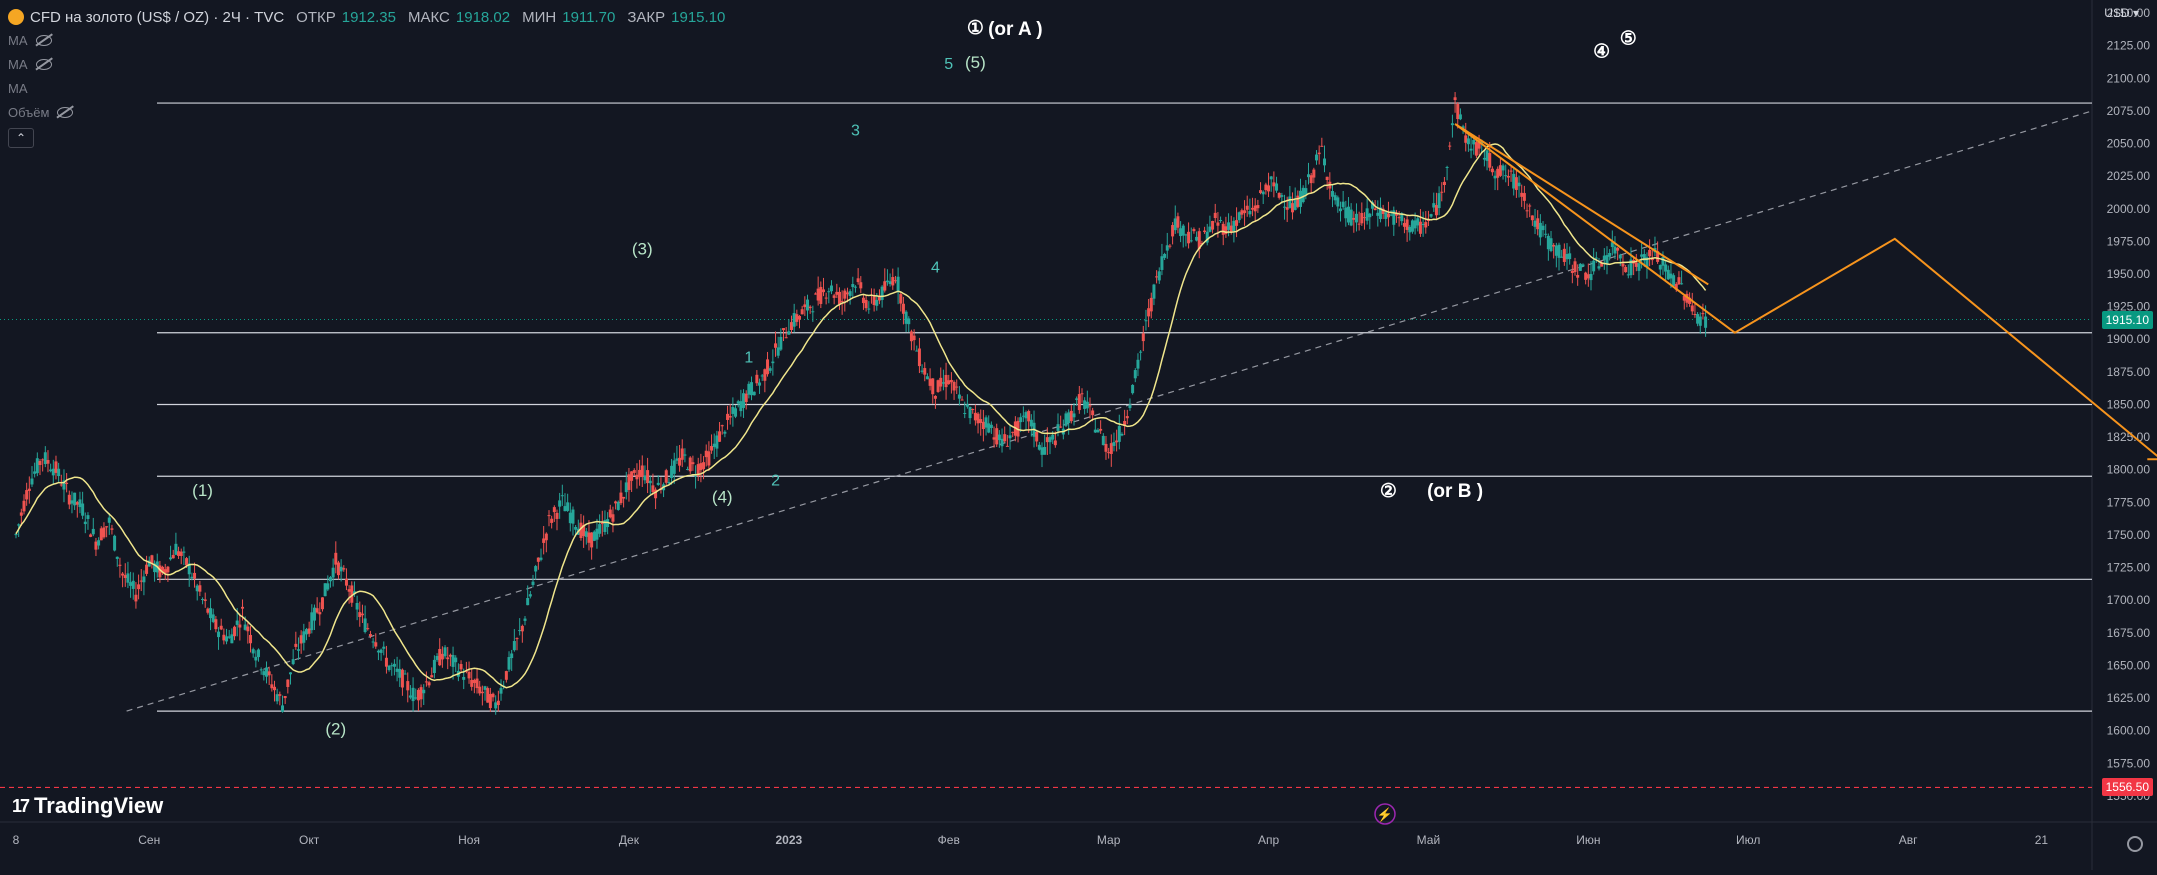  Describe the element at coordinates (2127, 787) in the screenshot. I see `alert-price-tag: 1556.50` at that location.